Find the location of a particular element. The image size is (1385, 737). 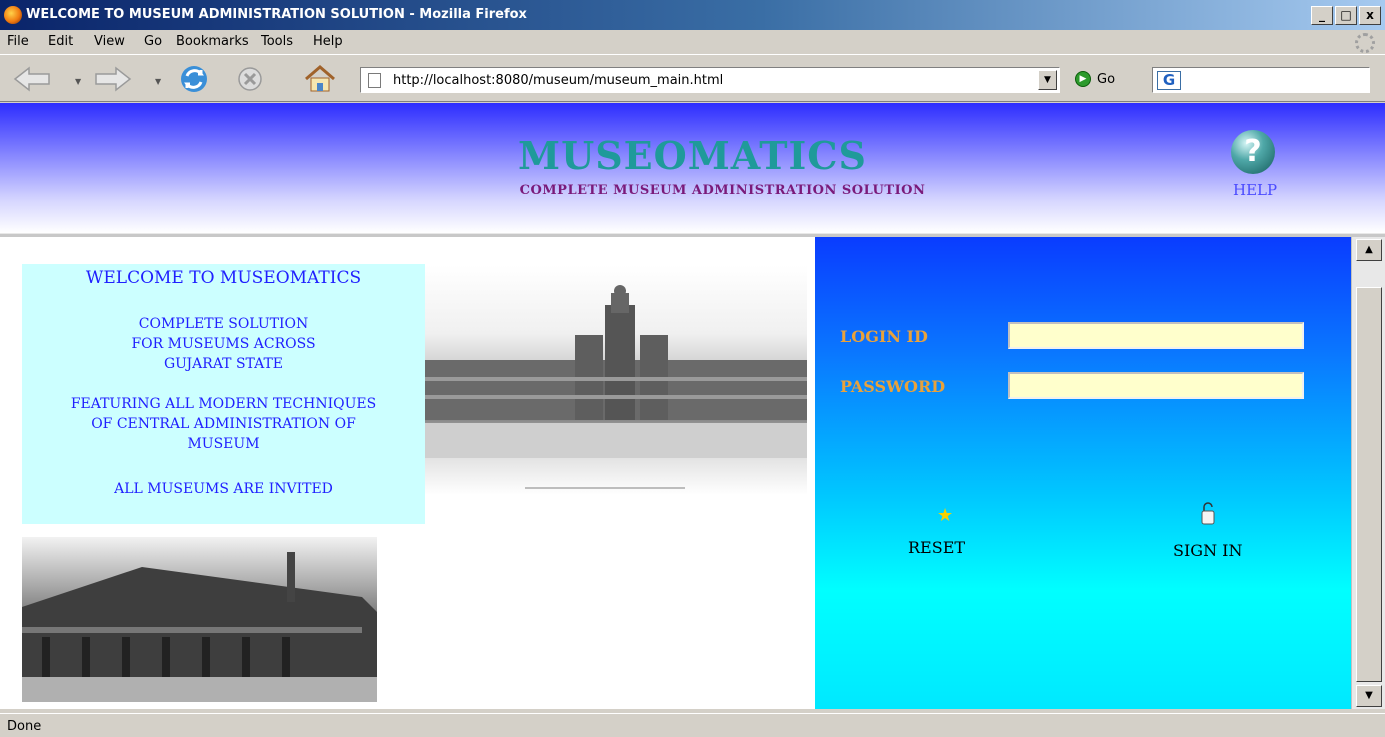

reload-button is located at coordinates (194, 79).